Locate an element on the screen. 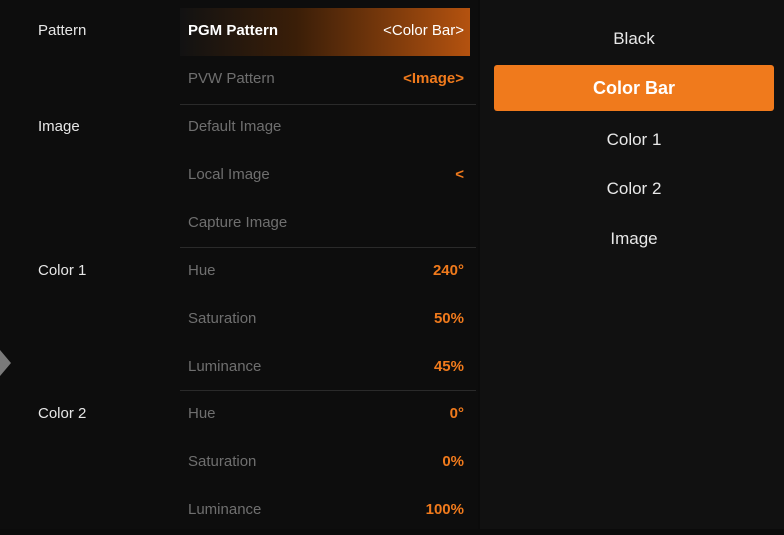 The image size is (784, 535). color1-saturation-label: Saturation is located at coordinates (222, 318).